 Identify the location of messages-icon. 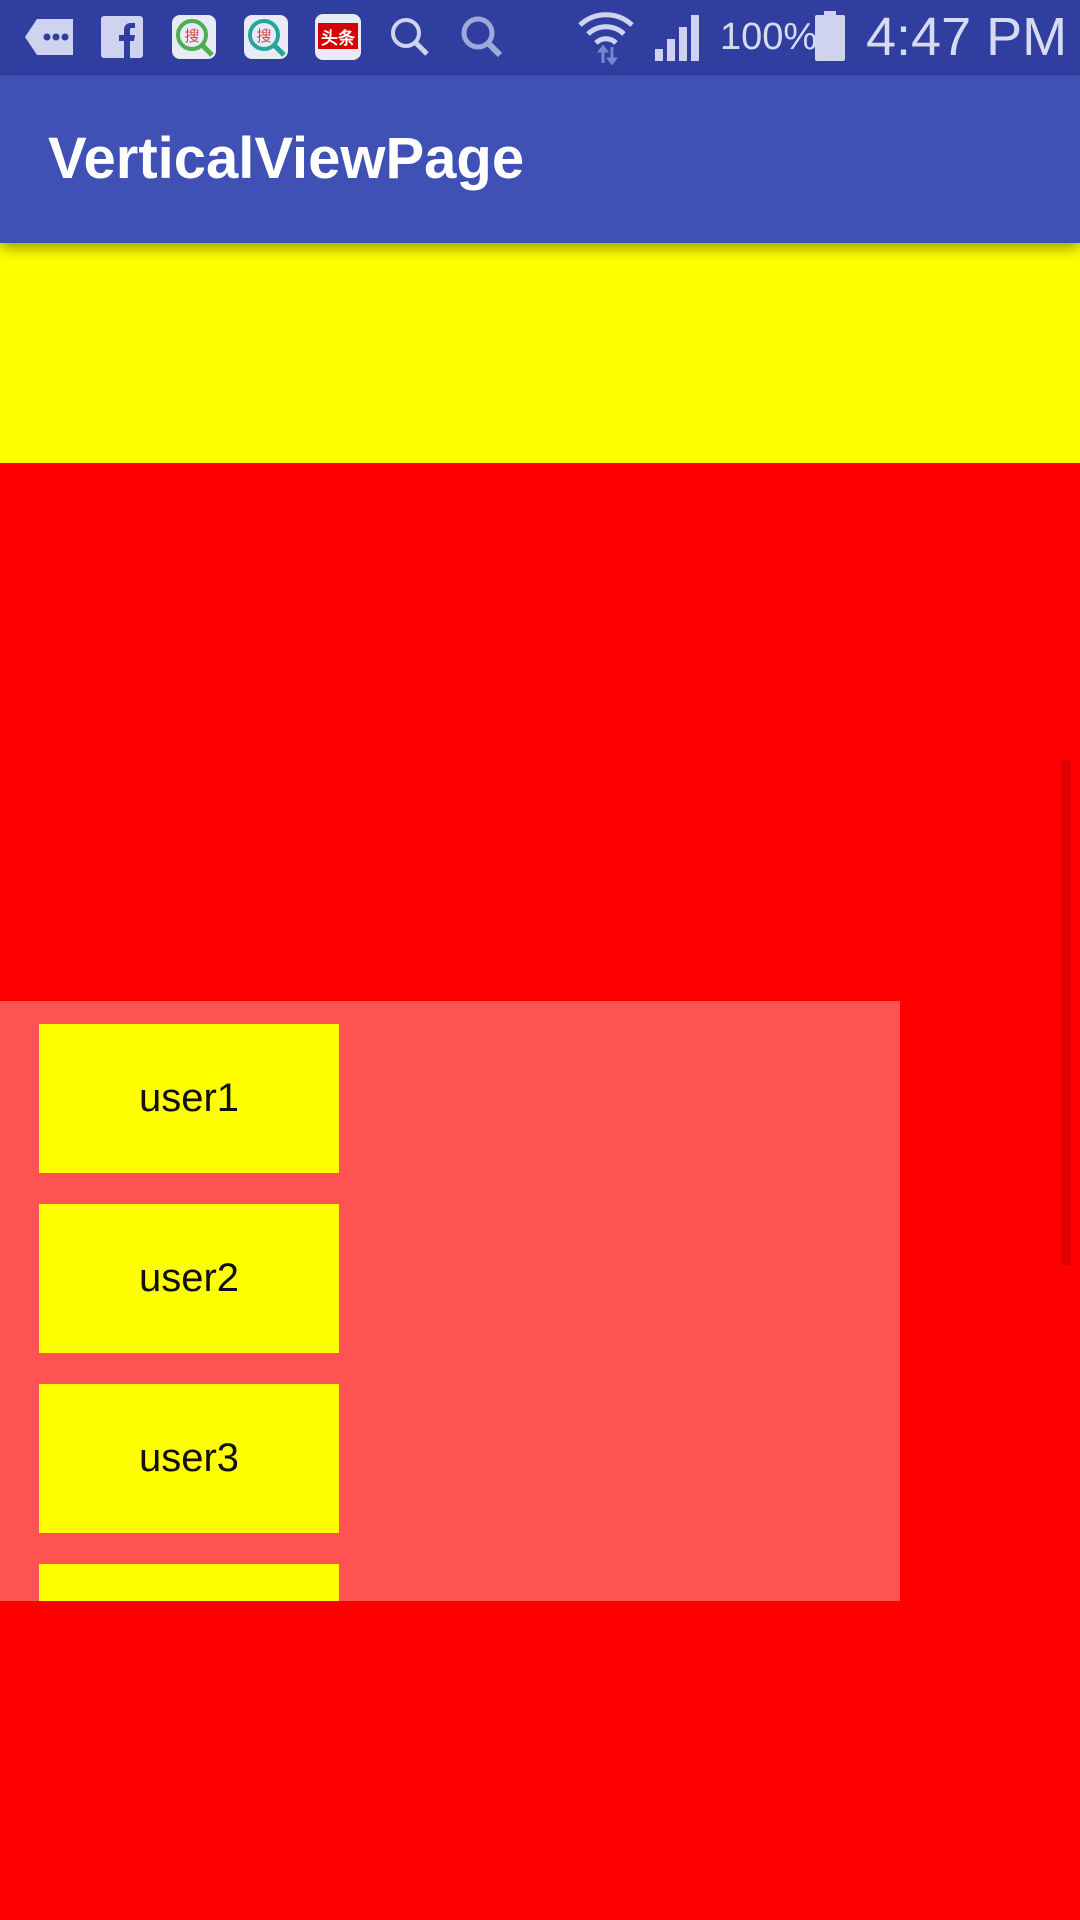
(50, 37).